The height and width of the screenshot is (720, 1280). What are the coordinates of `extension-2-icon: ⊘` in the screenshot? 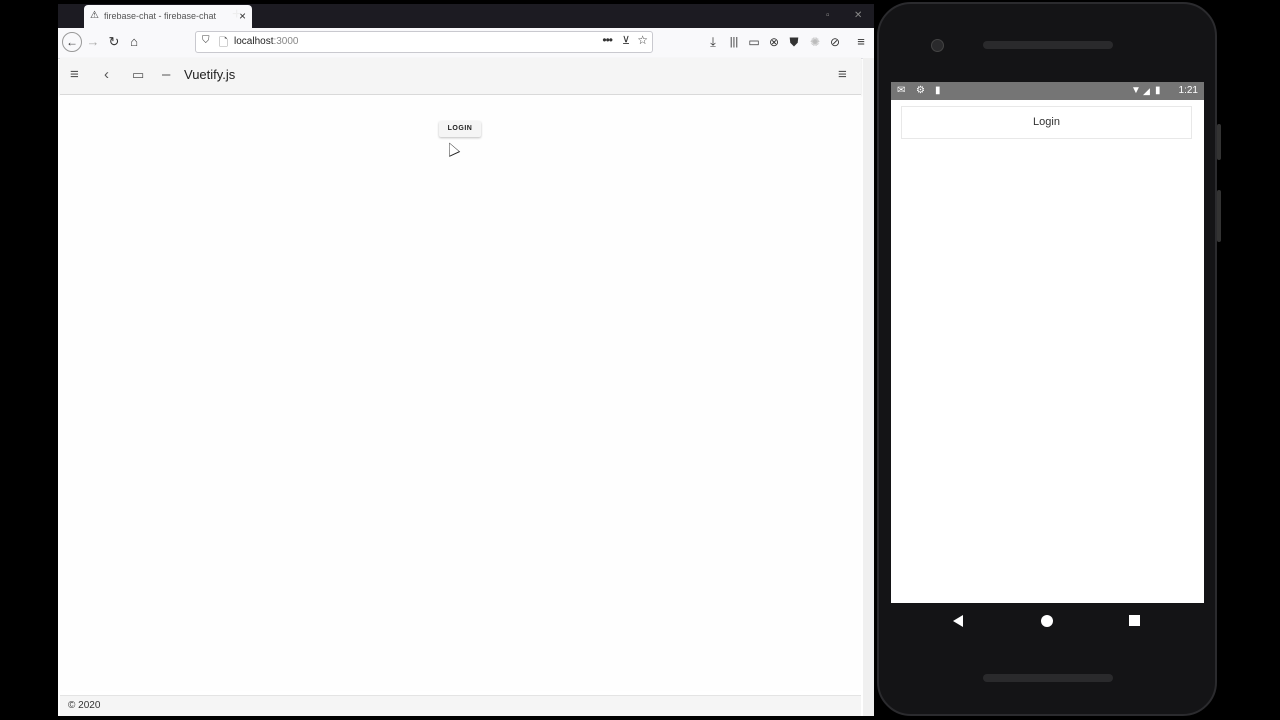 It's located at (835, 42).